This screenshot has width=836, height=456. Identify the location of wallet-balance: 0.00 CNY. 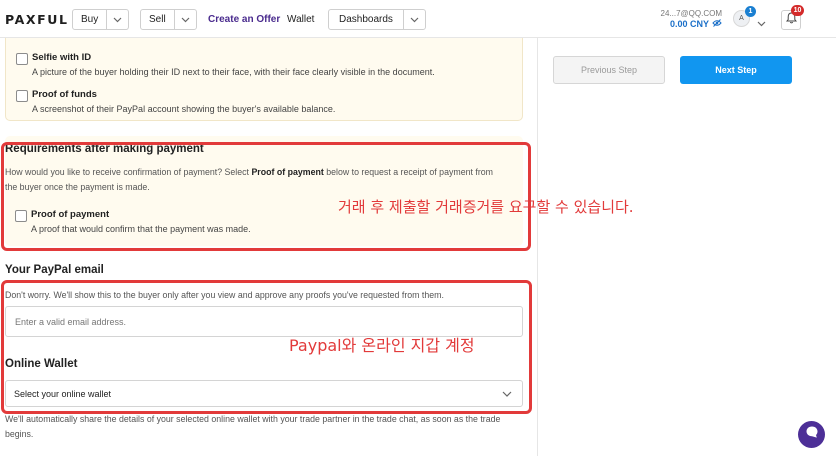
(696, 24).